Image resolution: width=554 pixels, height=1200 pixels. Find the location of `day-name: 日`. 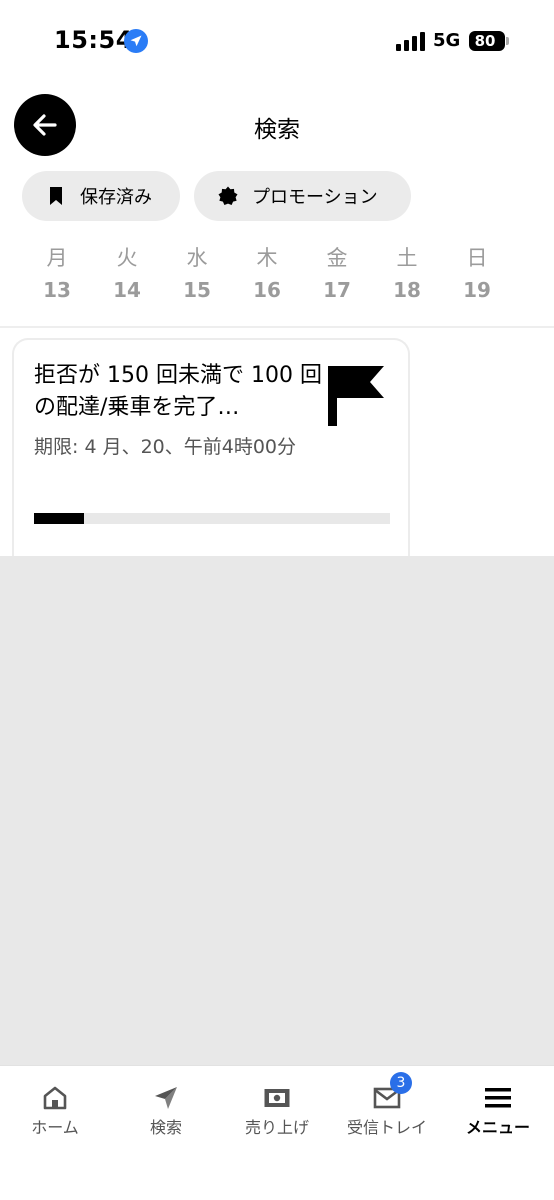

day-name: 日 is located at coordinates (477, 258).